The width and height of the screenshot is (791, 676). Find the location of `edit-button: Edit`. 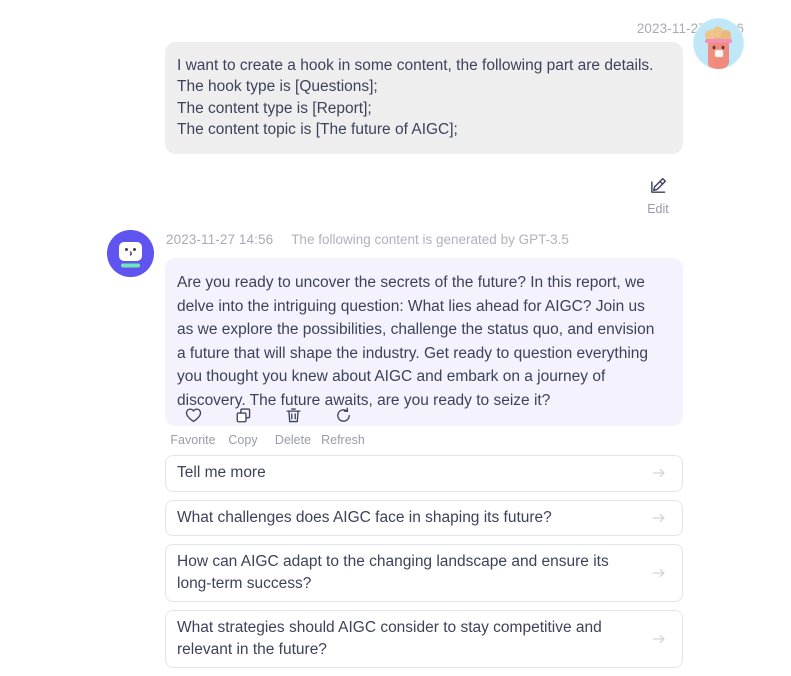

edit-button: Edit is located at coordinates (658, 196).